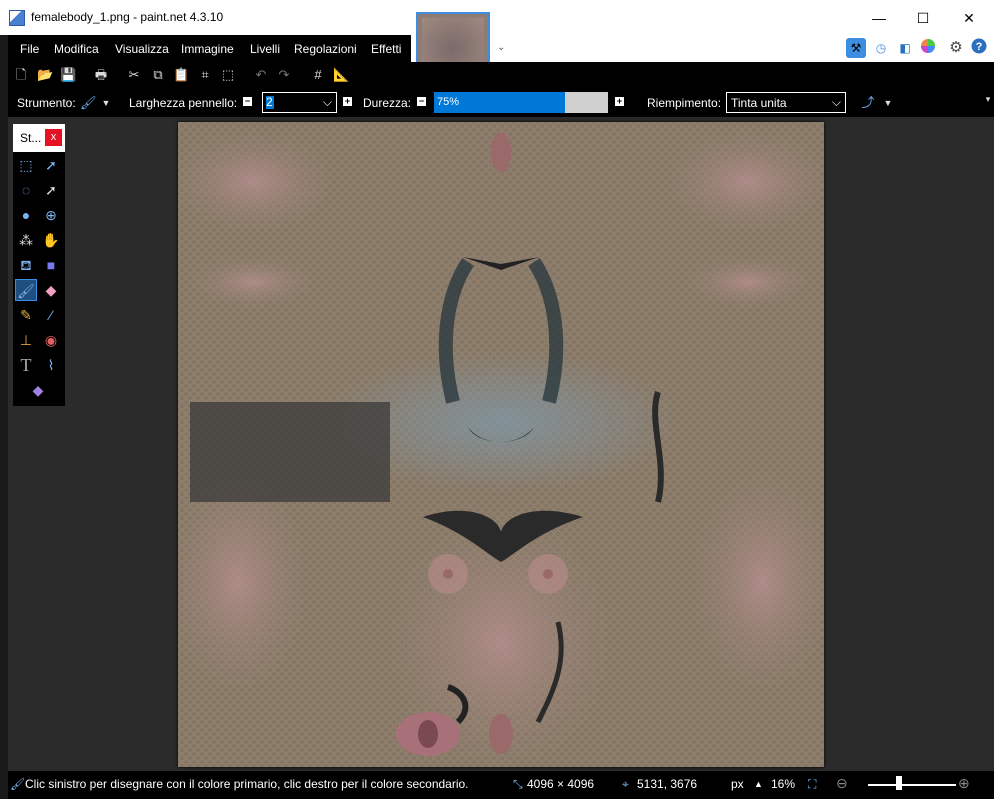 Image resolution: width=994 pixels, height=799 pixels. Describe the element at coordinates (247, 101) in the screenshot. I see `brush-width-decrease-button: −` at that location.